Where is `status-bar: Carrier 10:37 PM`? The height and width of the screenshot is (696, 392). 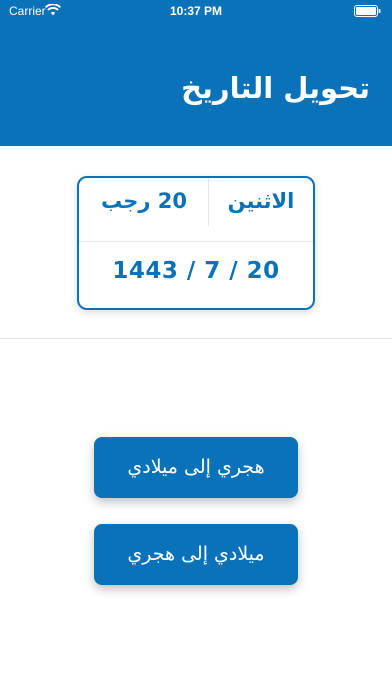
status-bar: Carrier 10:37 PM is located at coordinates (196, 11).